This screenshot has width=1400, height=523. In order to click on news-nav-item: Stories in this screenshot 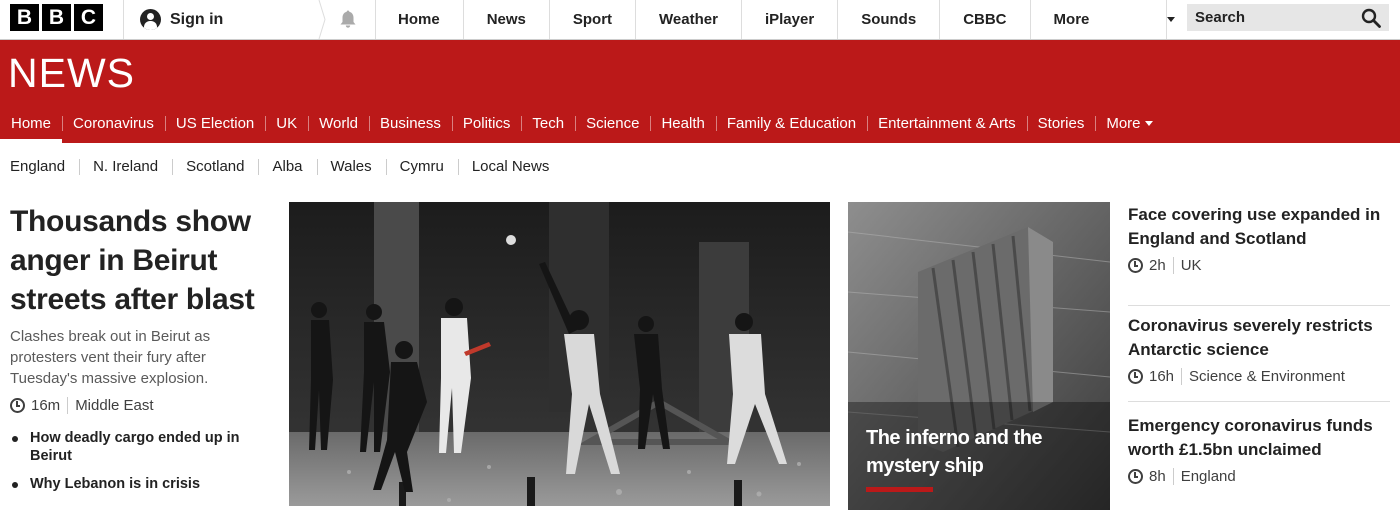, I will do `click(1061, 123)`.